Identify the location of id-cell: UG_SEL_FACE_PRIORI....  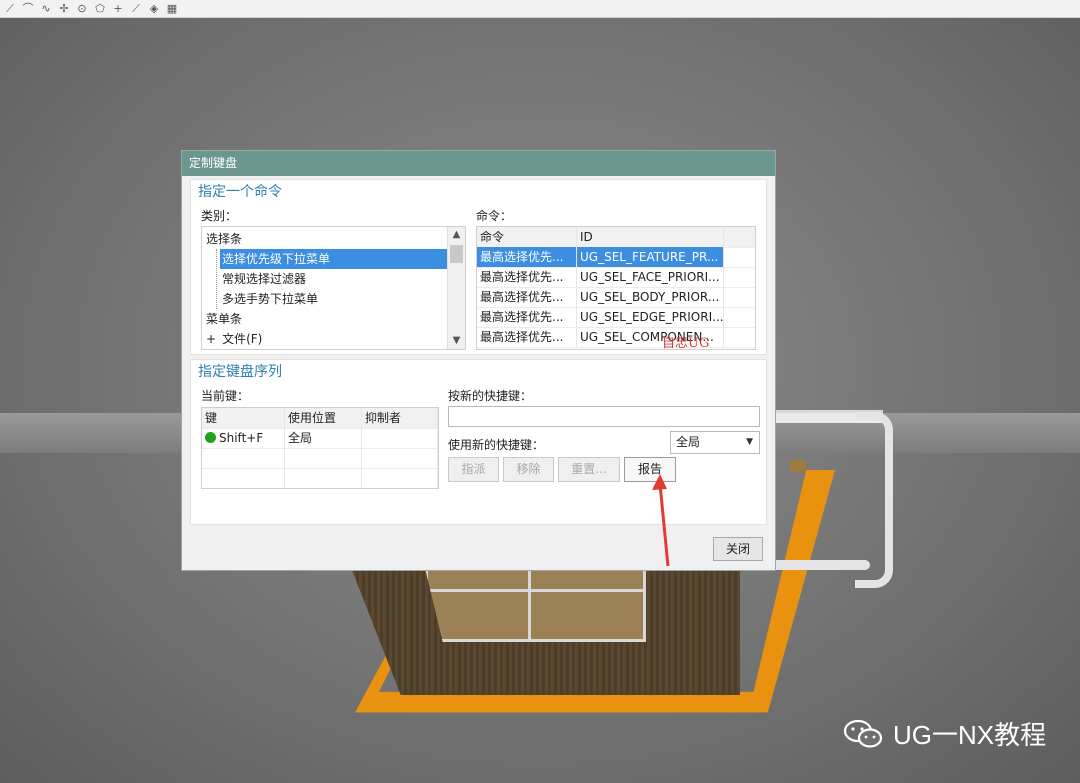
(650, 277).